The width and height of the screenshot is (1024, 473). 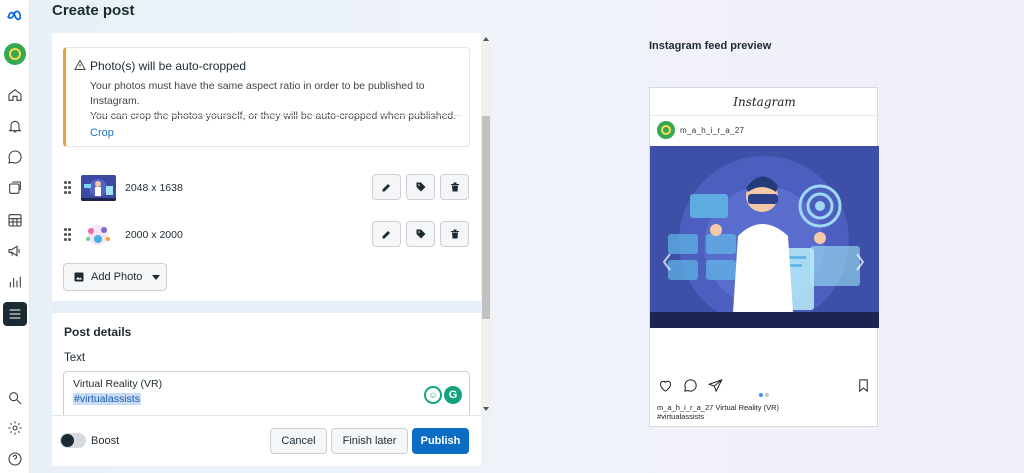 I want to click on crop-link: Crop, so click(x=102, y=133).